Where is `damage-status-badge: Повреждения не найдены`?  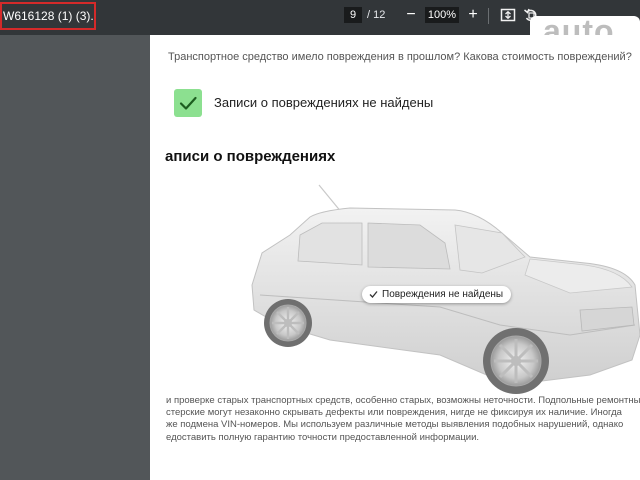 damage-status-badge: Повреждения не найдены is located at coordinates (437, 294).